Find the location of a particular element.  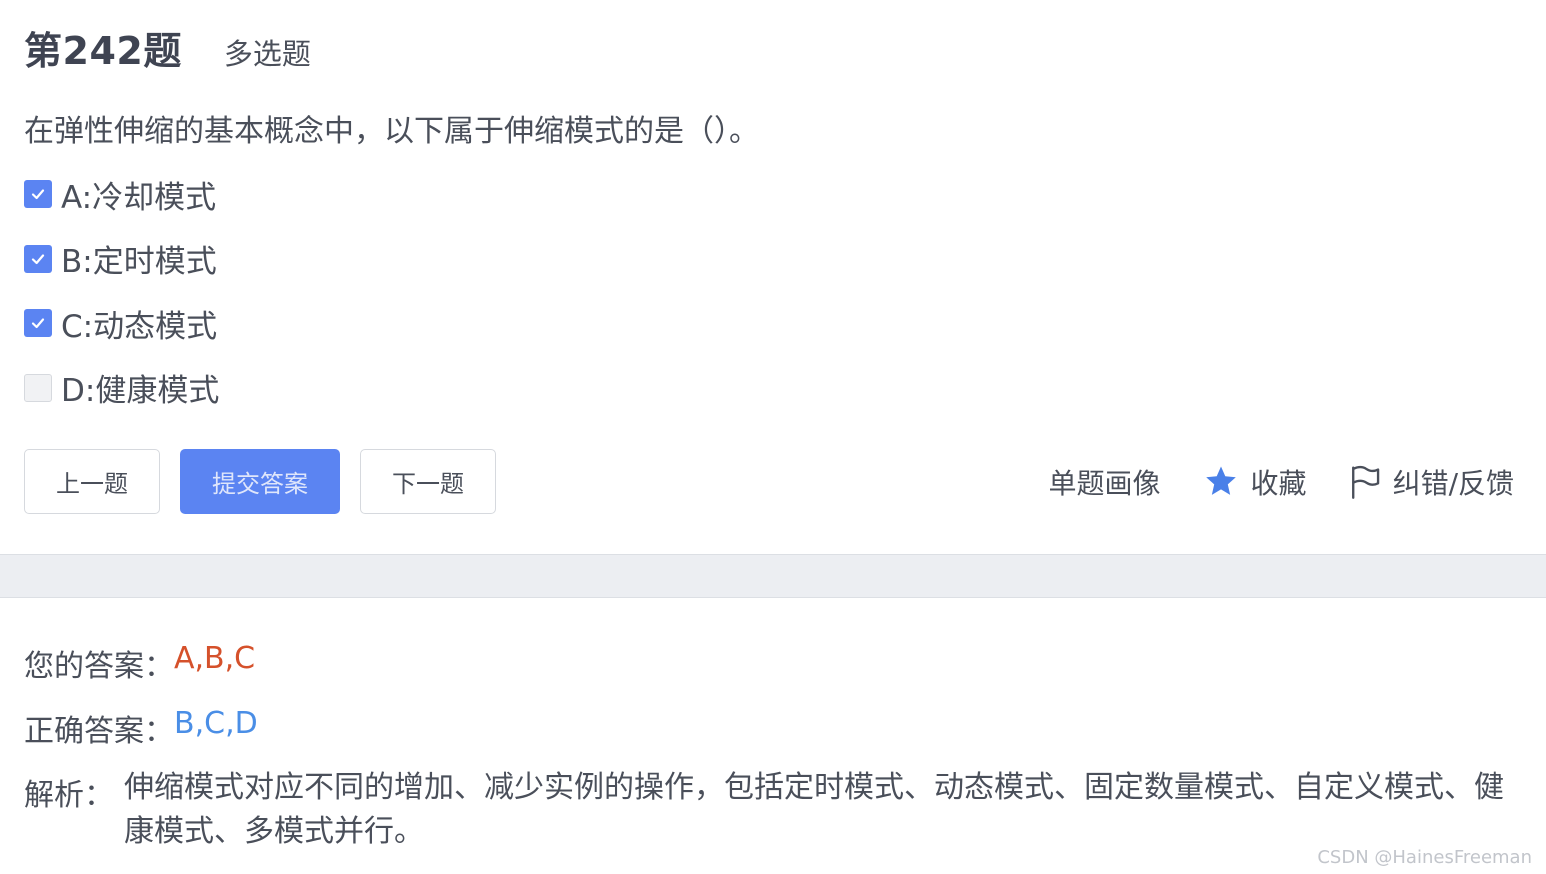

options-list: A:冷却模式 B:定时模式 C:动态模式 D:健康模式 is located at coordinates (121, 291).